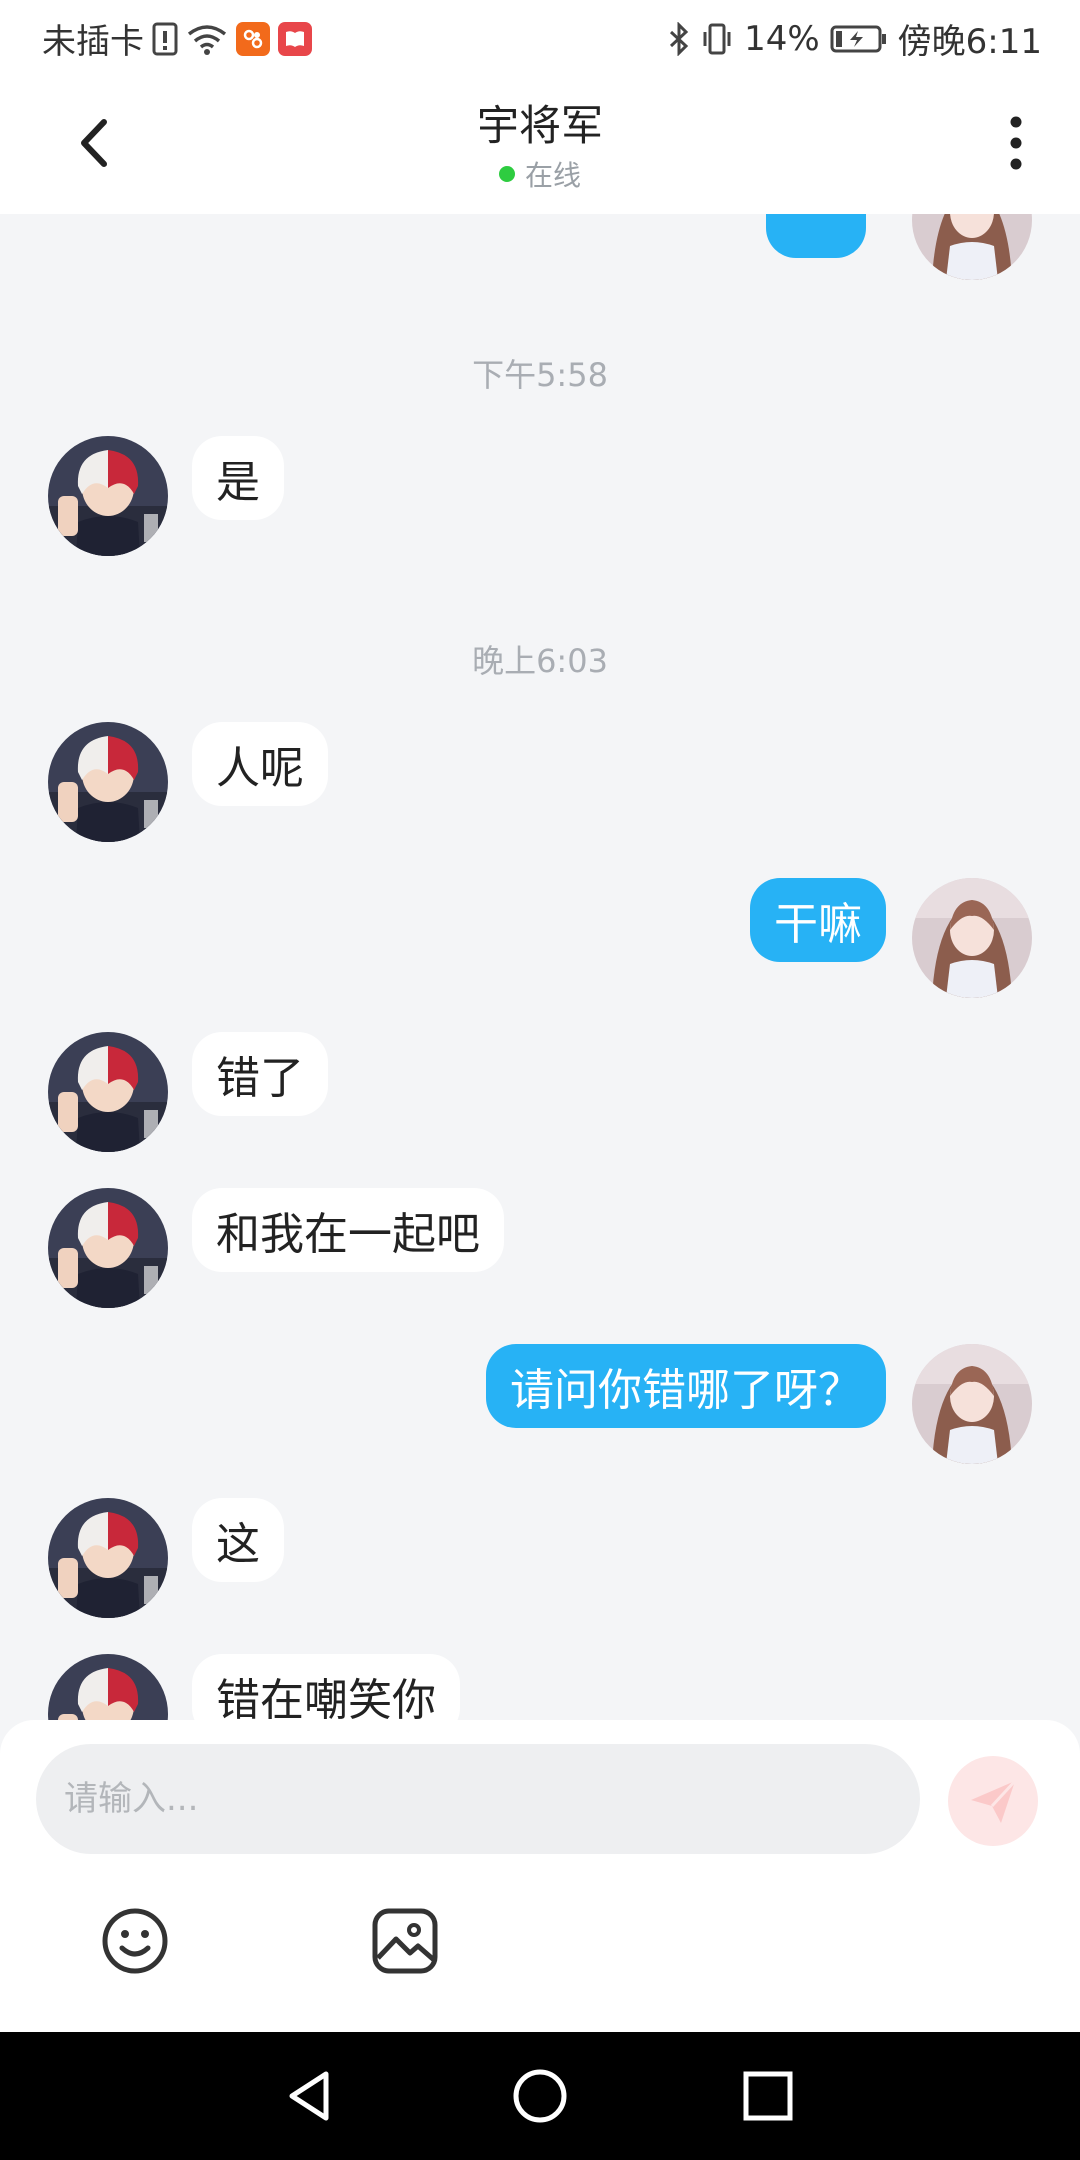  What do you see at coordinates (348, 1230) in the screenshot?
I see `message-bubble-incoming: 和我在一起吧` at bounding box center [348, 1230].